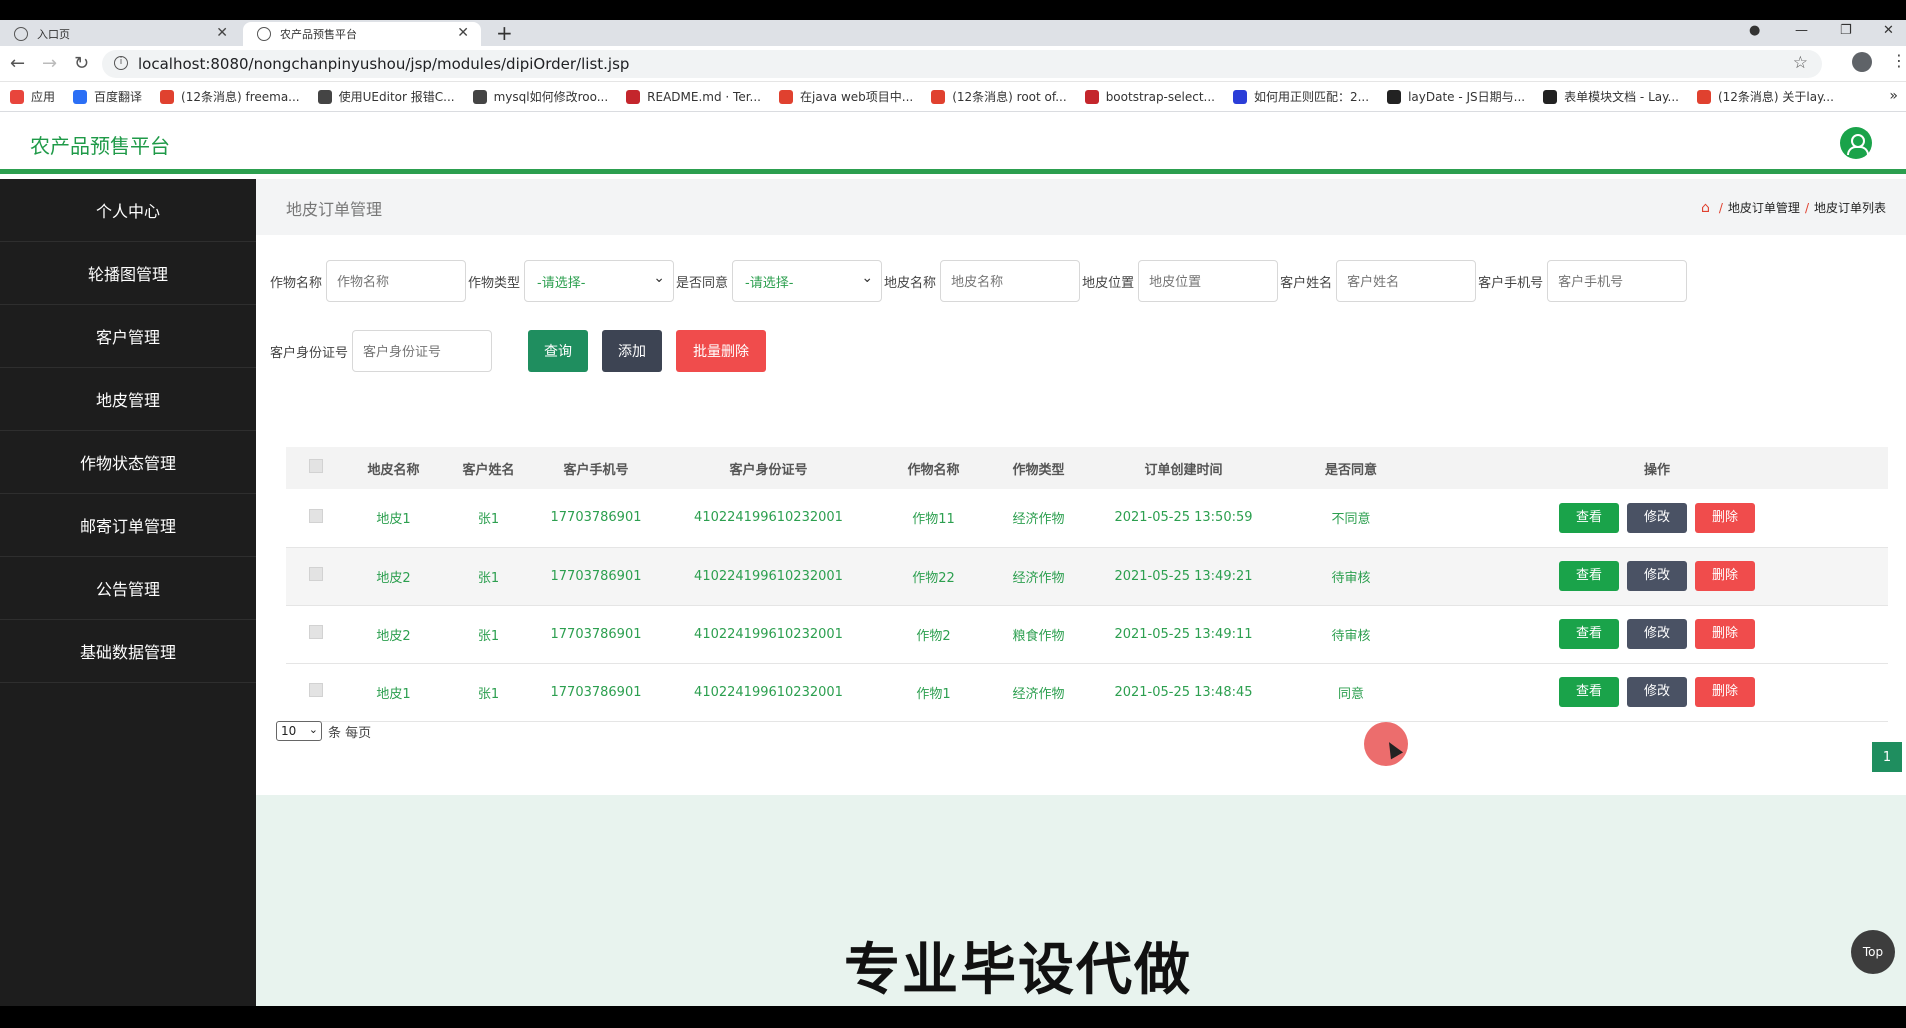  What do you see at coordinates (128, 399) in the screenshot?
I see `sidebar-item: 地皮管理` at bounding box center [128, 399].